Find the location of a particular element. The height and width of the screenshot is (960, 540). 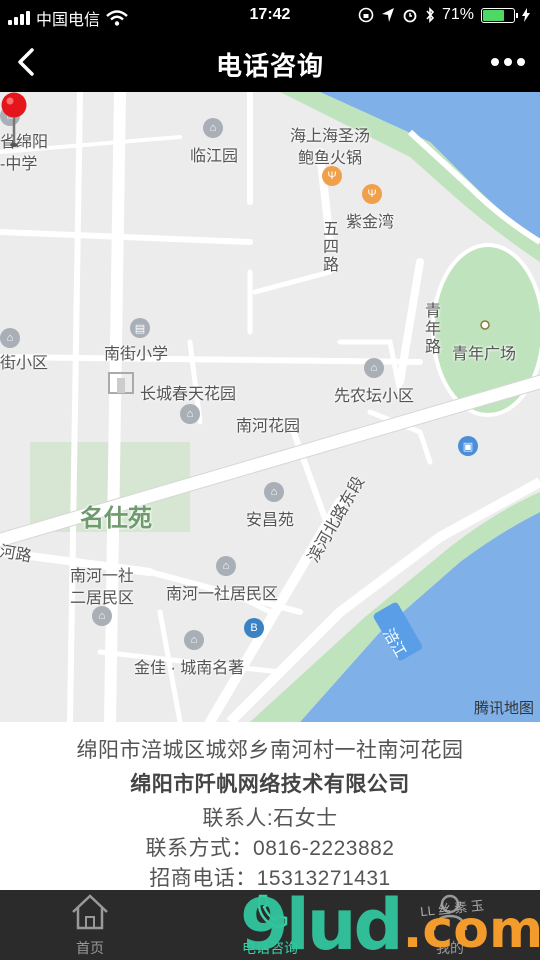

map-label: 南河一社 is located at coordinates (102, 576).